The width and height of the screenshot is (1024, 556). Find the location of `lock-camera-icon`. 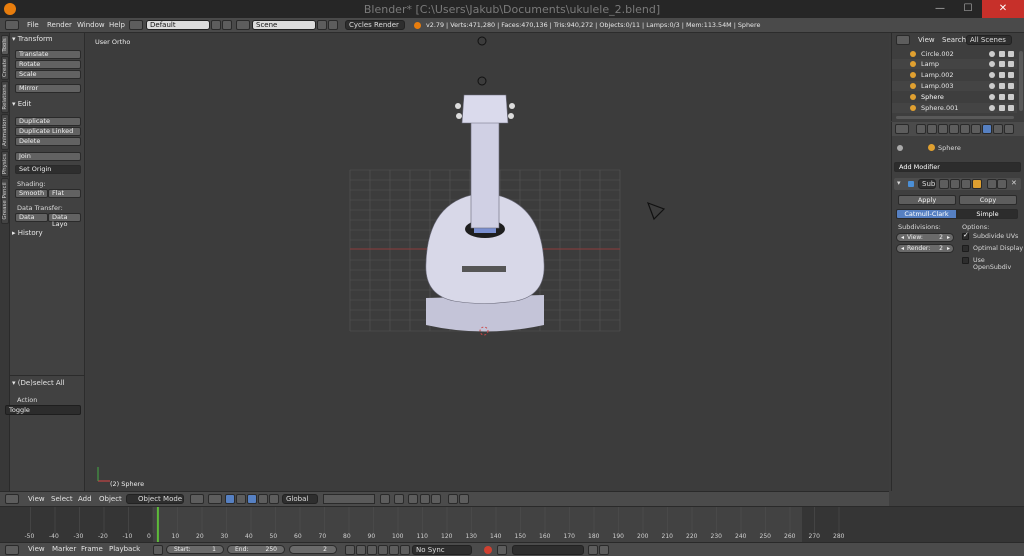

lock-camera-icon is located at coordinates (385, 499).